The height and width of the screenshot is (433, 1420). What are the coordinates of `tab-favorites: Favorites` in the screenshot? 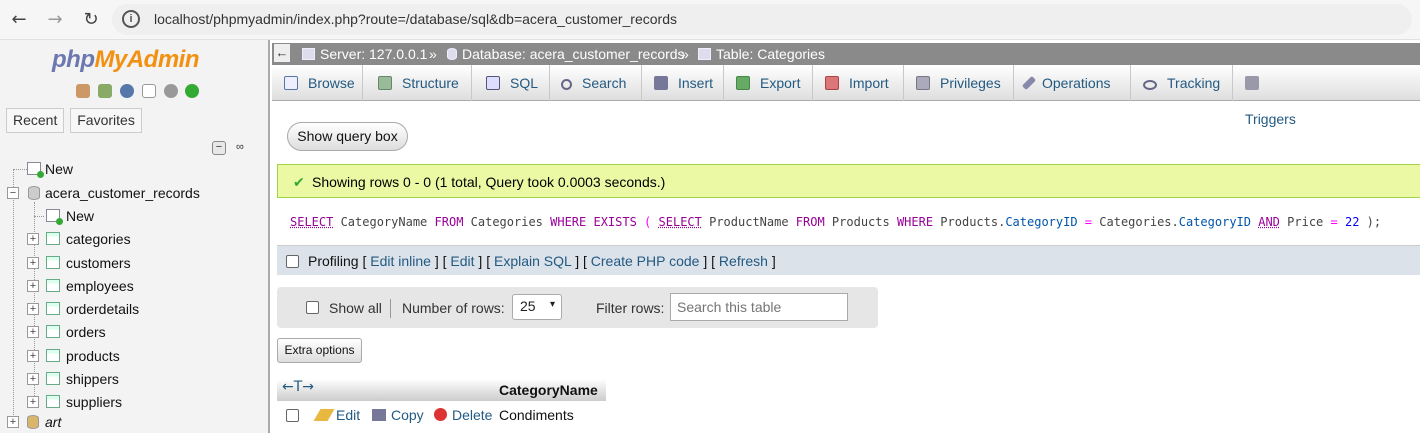 It's located at (106, 120).